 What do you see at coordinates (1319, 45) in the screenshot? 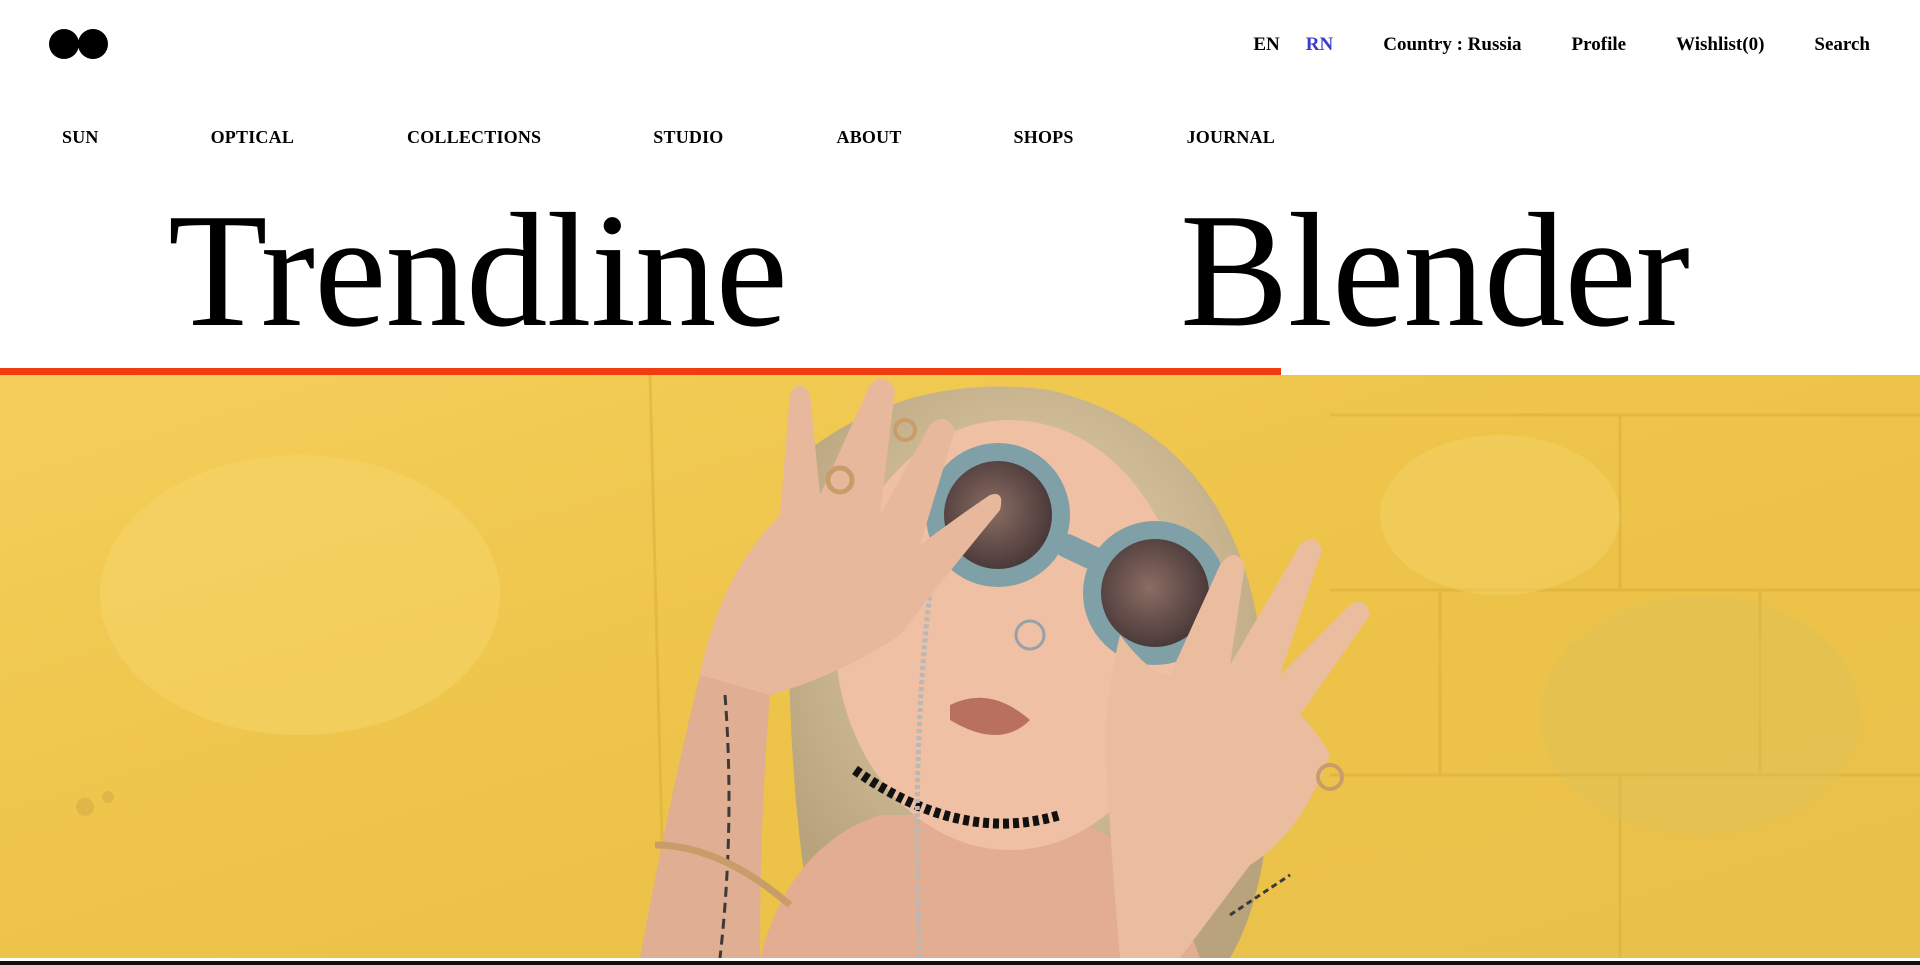
I see `language-rn-link: RN` at bounding box center [1319, 45].